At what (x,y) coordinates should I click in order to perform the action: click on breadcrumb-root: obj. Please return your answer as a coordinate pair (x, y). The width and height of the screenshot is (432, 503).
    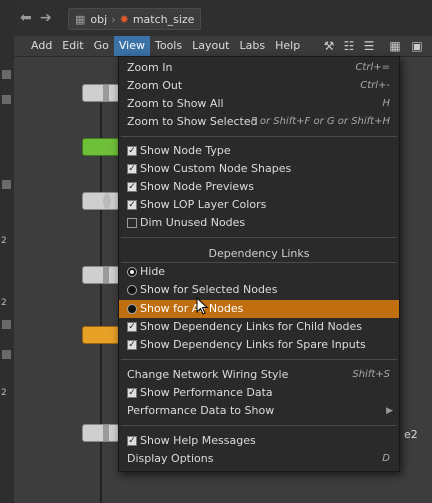
    Looking at the image, I should click on (98, 19).